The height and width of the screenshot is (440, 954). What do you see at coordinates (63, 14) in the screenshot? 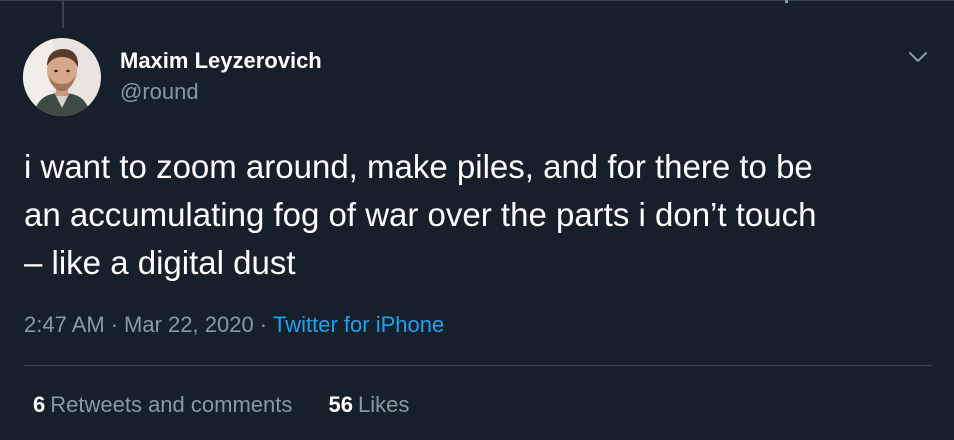
I see `thread-connector-line` at bounding box center [63, 14].